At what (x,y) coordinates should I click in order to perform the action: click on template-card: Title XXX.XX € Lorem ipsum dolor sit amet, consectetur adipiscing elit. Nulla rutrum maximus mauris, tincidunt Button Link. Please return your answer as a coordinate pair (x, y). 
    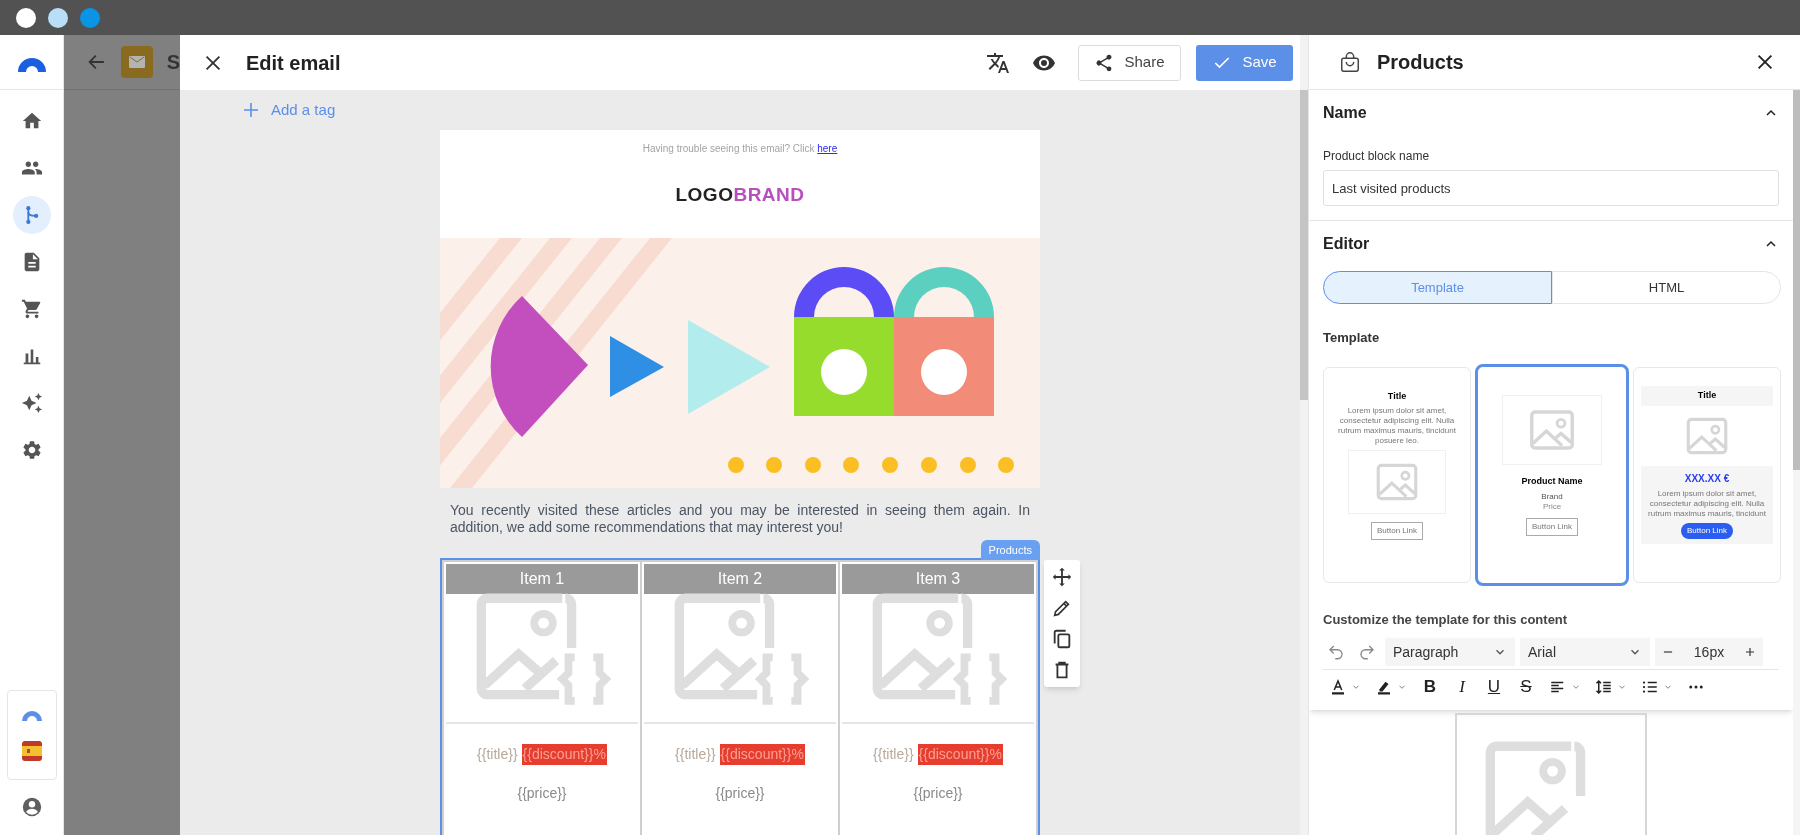
    Looking at the image, I should click on (1707, 474).